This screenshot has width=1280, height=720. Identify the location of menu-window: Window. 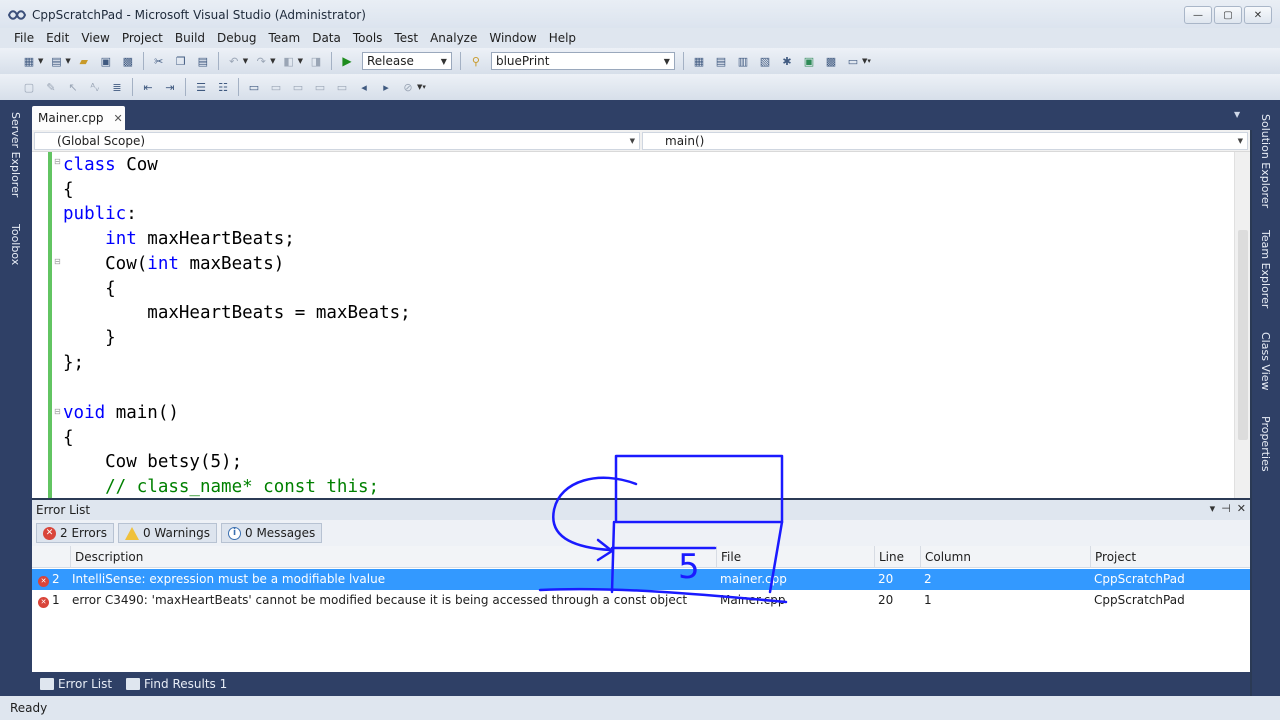
(512, 38).